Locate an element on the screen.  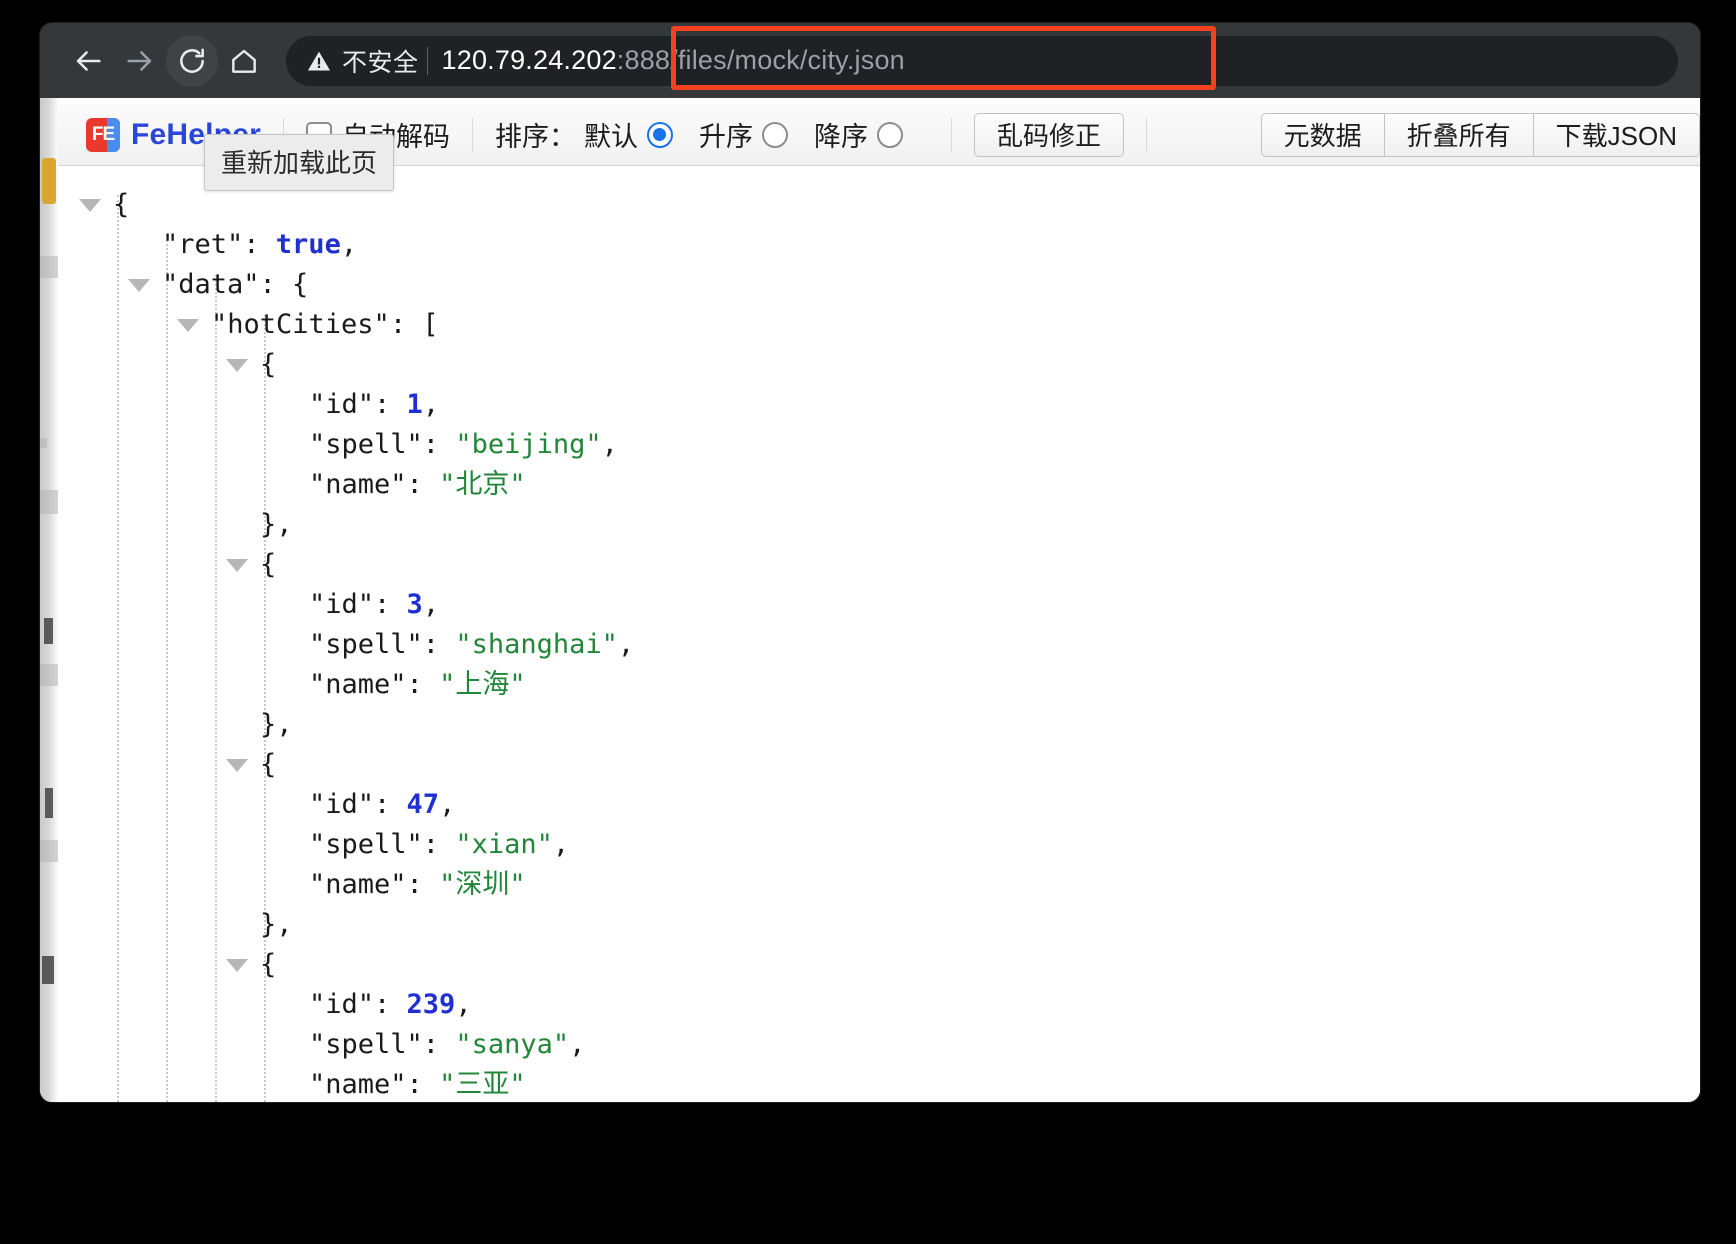
metadata-button: 元数据 is located at coordinates (1322, 134).